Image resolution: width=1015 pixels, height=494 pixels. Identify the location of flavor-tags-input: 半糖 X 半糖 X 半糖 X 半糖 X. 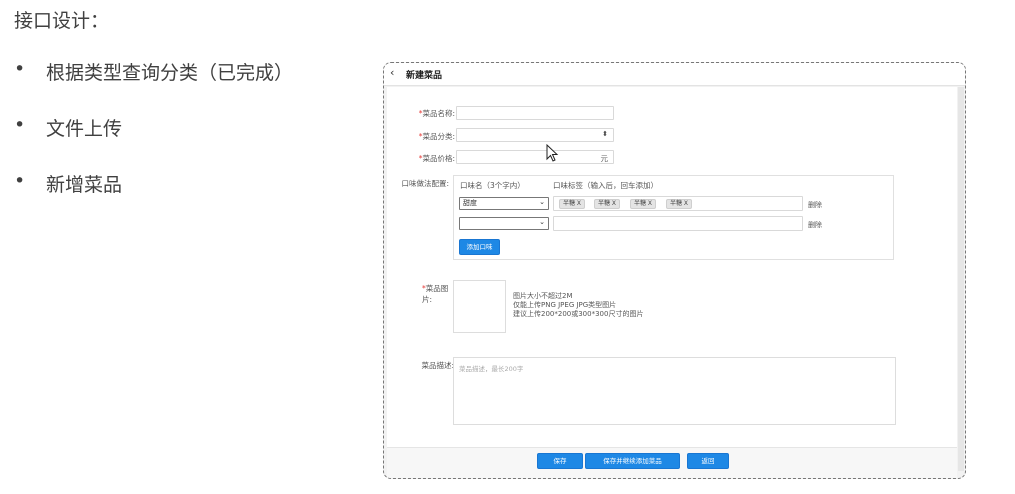
(678, 203).